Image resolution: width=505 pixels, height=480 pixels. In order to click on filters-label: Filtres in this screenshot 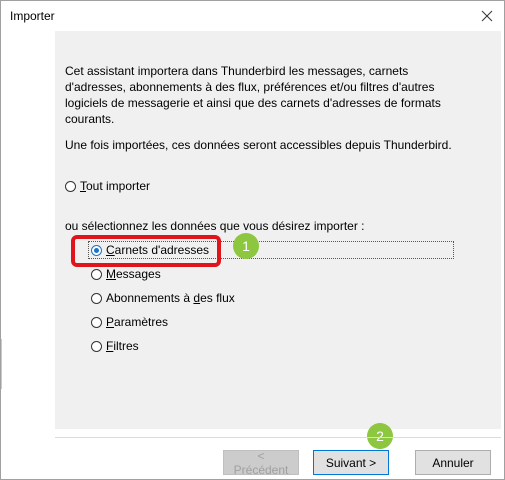, I will do `click(122, 346)`.